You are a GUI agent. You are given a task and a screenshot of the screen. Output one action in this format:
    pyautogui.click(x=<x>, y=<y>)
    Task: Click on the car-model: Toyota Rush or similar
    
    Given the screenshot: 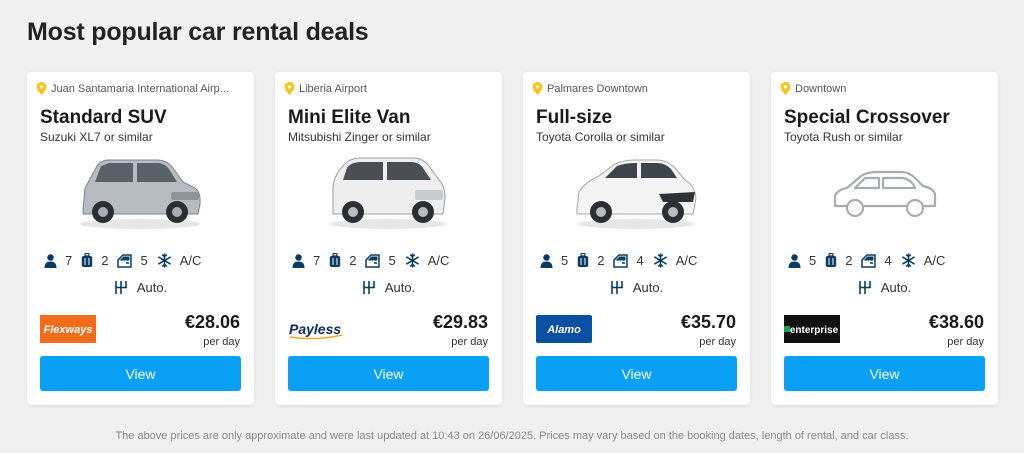 What is the action you would take?
    pyautogui.click(x=843, y=137)
    